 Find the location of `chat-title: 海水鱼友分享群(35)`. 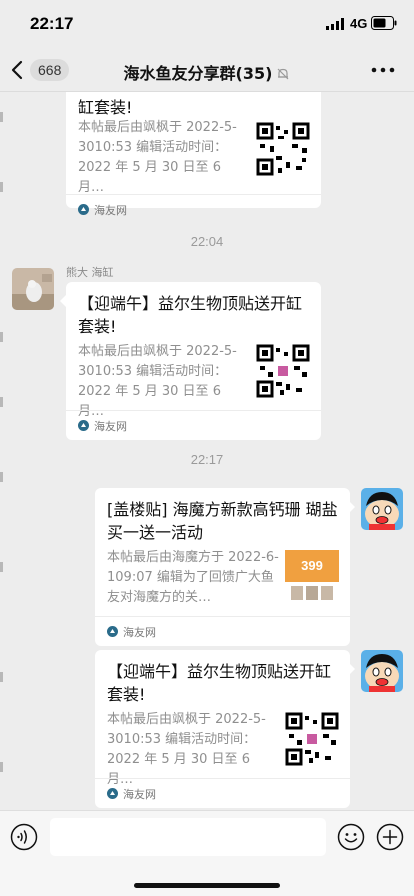

chat-title: 海水鱼友分享群(35) is located at coordinates (207, 72).